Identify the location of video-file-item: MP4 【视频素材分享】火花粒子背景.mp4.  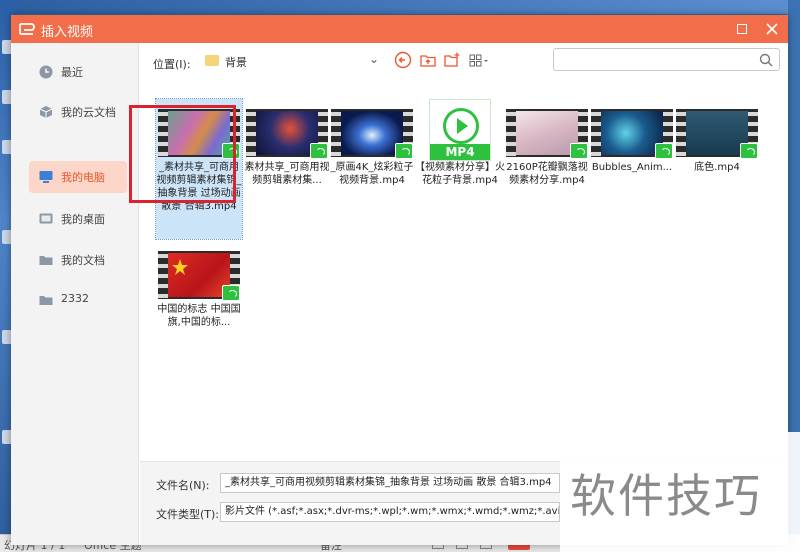
(460, 143).